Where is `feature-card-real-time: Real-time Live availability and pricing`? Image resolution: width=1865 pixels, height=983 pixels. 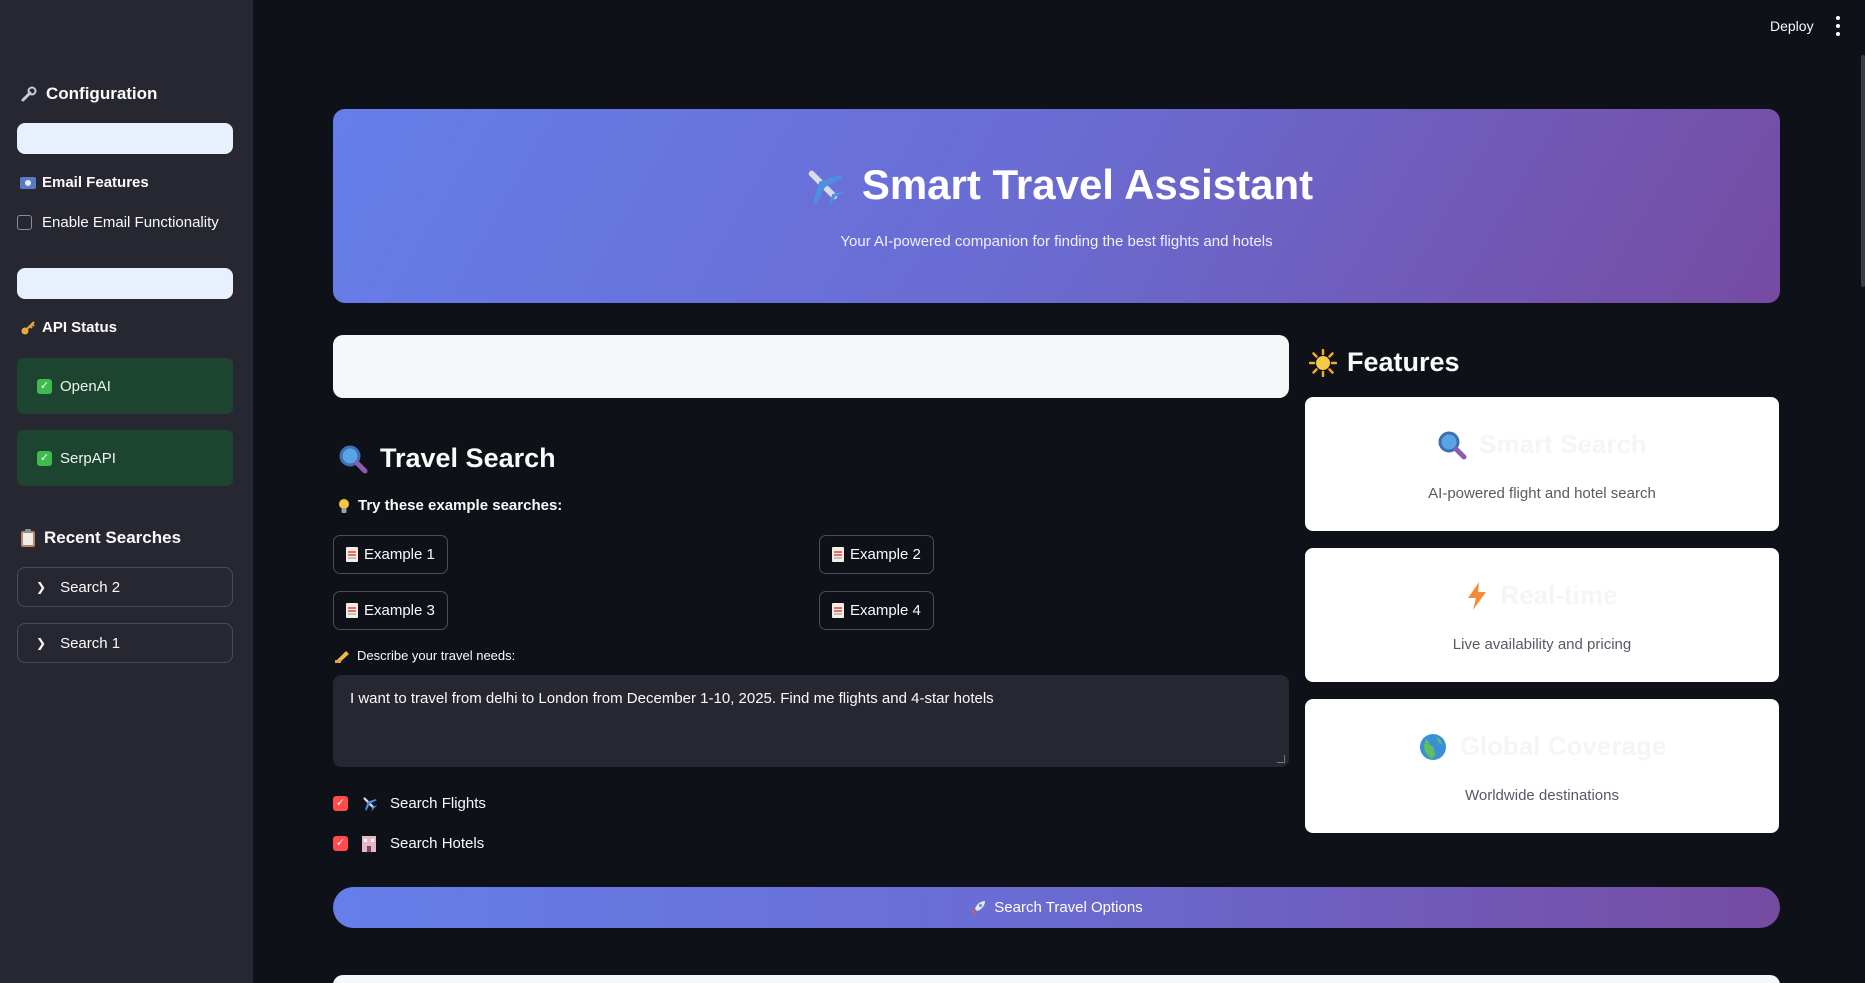 feature-card-real-time: Real-time Live availability and pricing is located at coordinates (1542, 615).